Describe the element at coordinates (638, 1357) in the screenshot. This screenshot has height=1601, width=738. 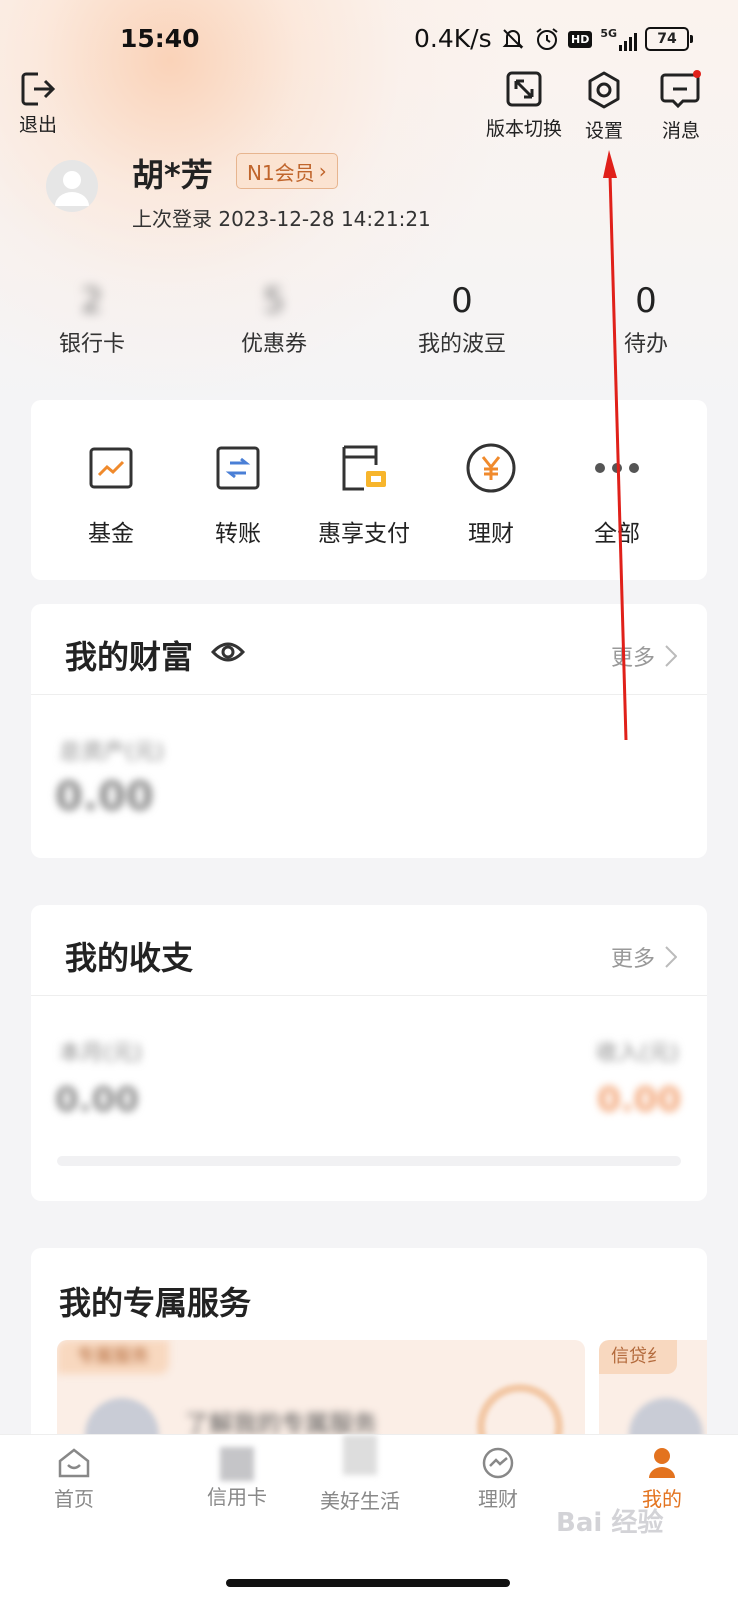
I see `service-tag-2: 信贷纟` at that location.